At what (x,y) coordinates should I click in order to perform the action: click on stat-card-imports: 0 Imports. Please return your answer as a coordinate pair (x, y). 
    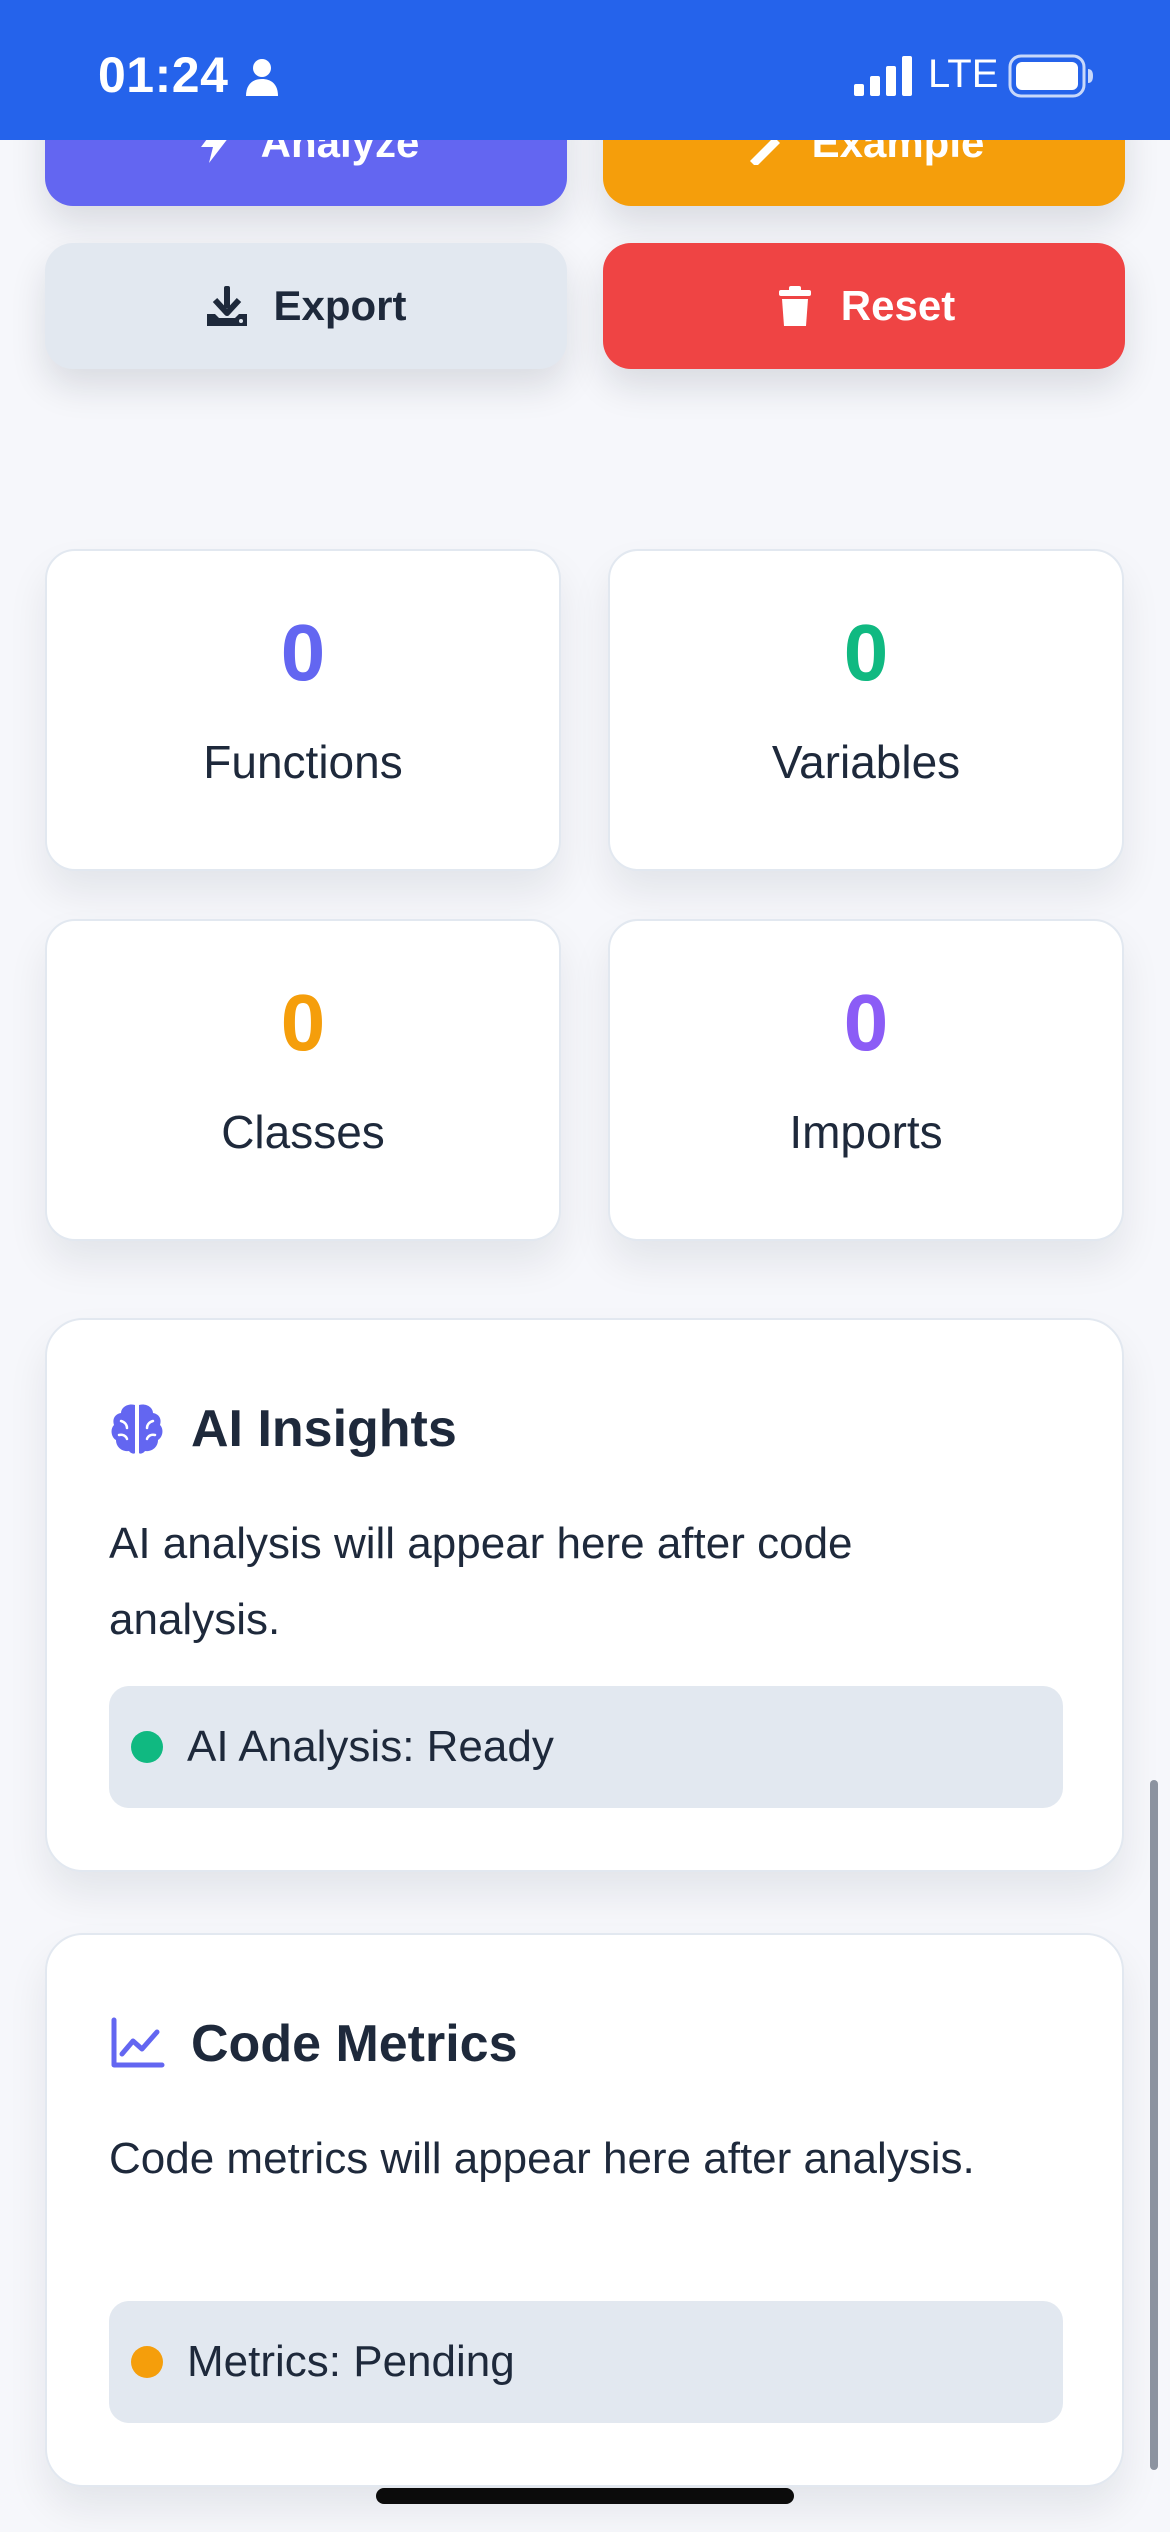
    Looking at the image, I should click on (866, 1080).